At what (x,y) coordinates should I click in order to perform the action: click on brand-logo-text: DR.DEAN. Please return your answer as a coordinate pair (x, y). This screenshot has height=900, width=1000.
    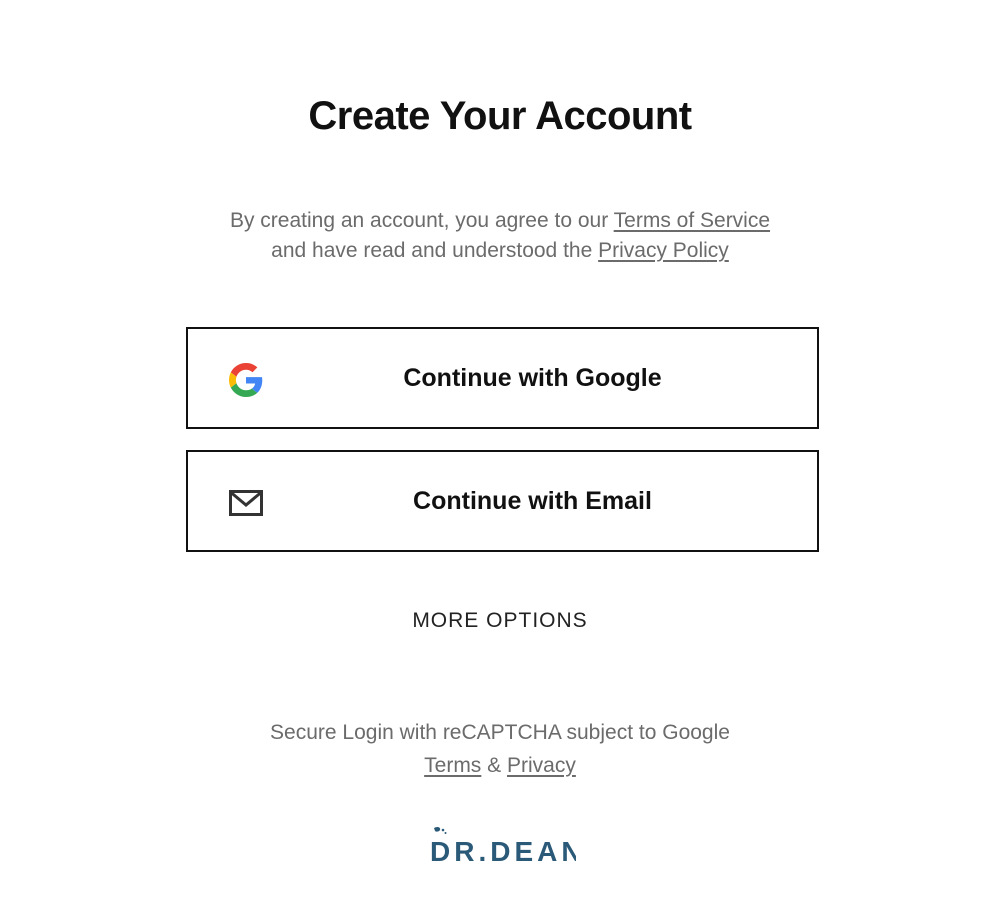
    Looking at the image, I should click on (503, 851).